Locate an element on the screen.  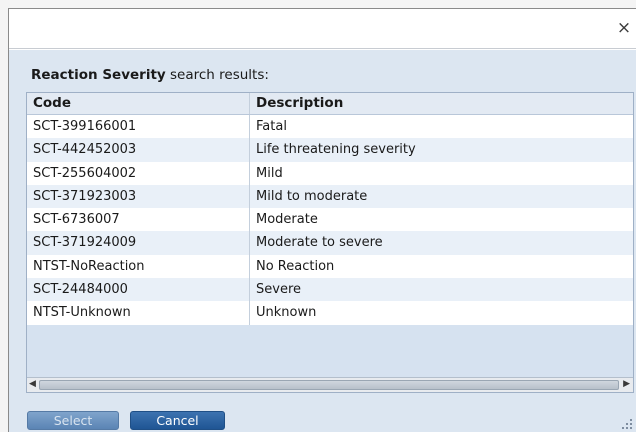
dialog-titlebar: × is located at coordinates (322, 29).